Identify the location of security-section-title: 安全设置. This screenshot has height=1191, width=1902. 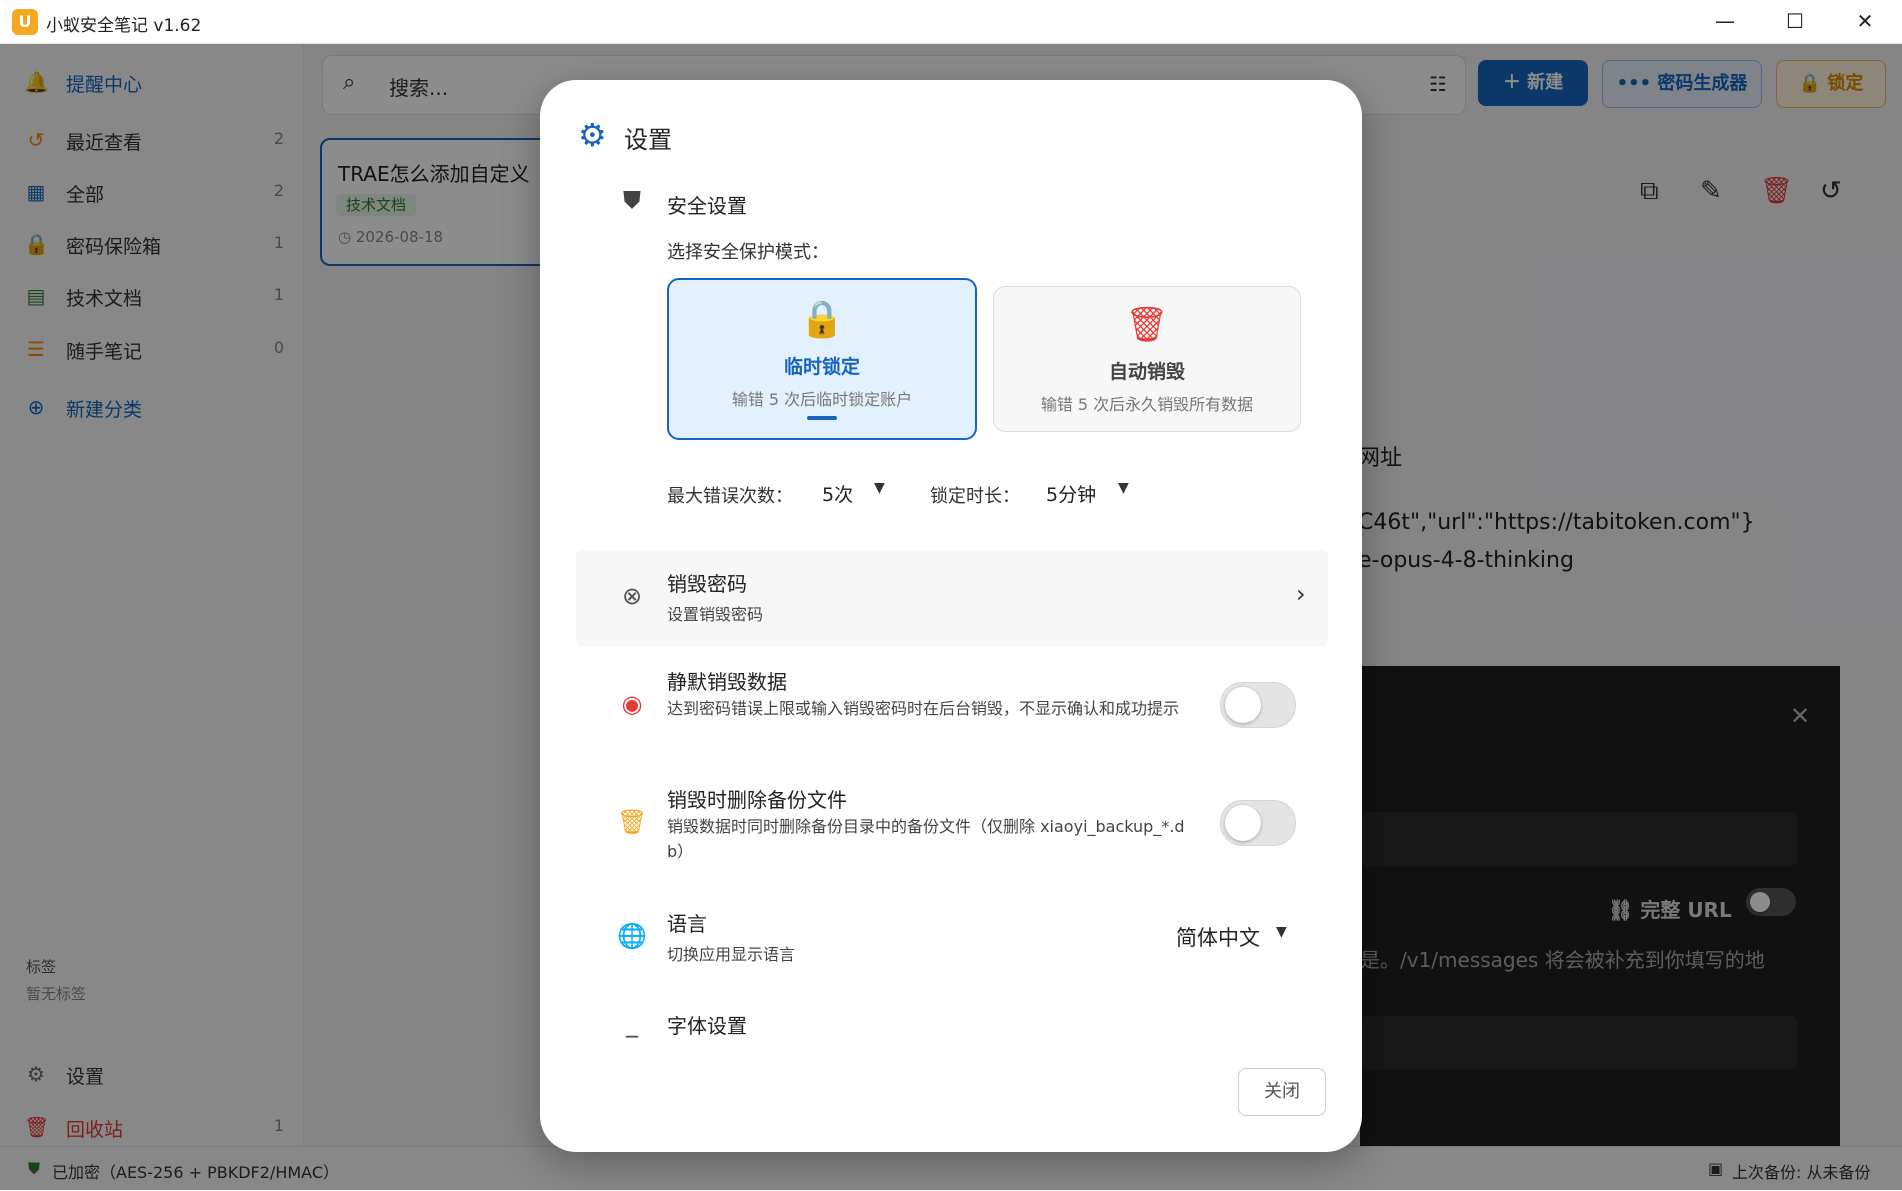
(707, 206).